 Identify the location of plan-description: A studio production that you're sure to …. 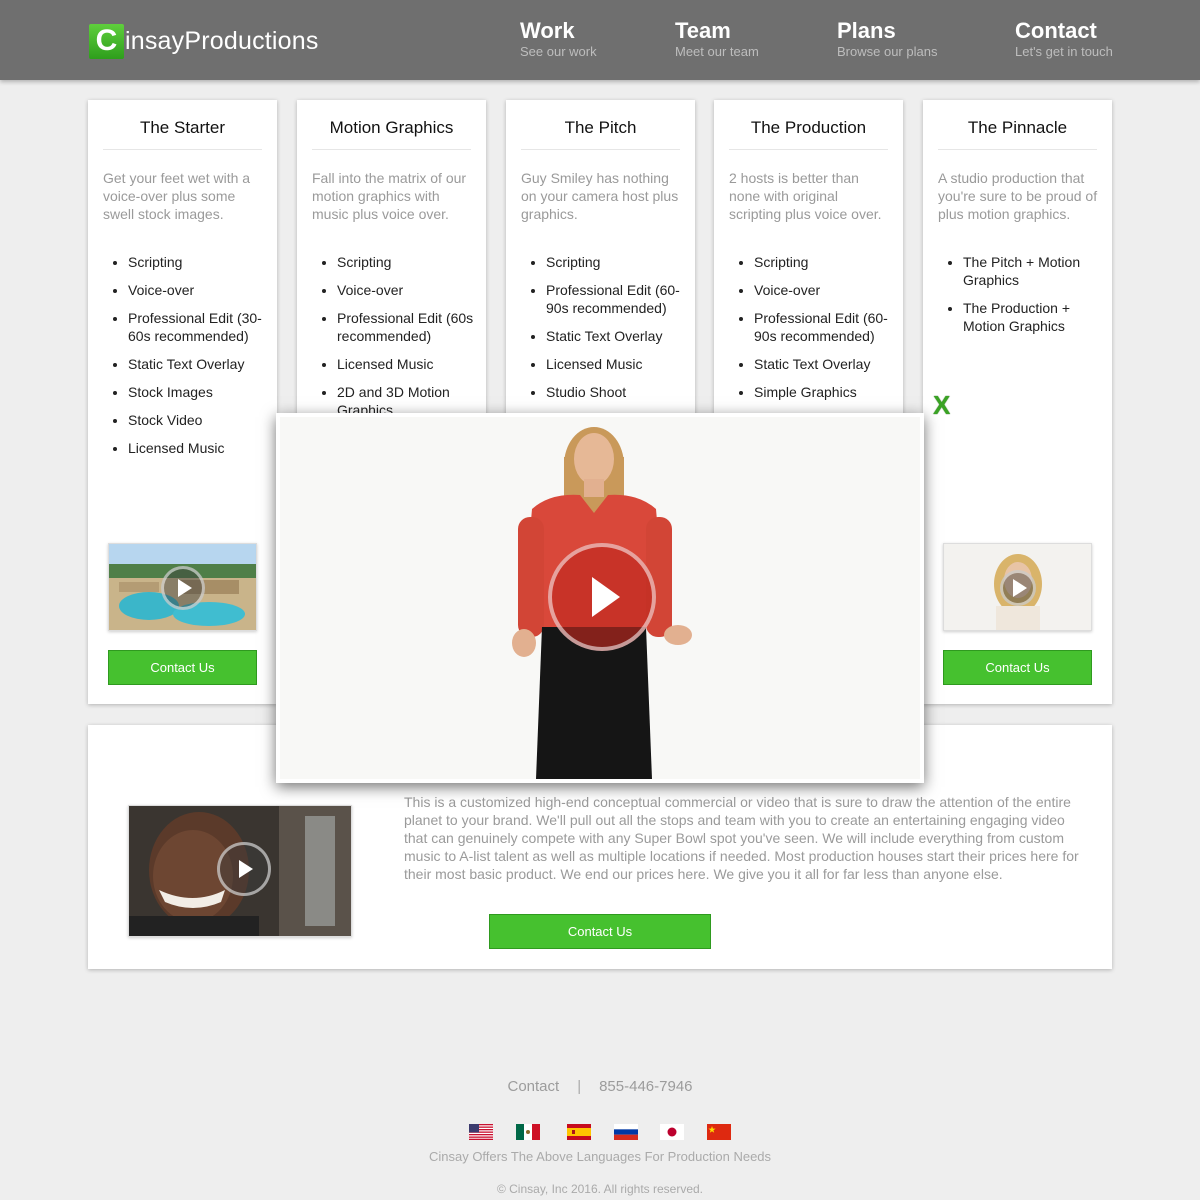
(1018, 196).